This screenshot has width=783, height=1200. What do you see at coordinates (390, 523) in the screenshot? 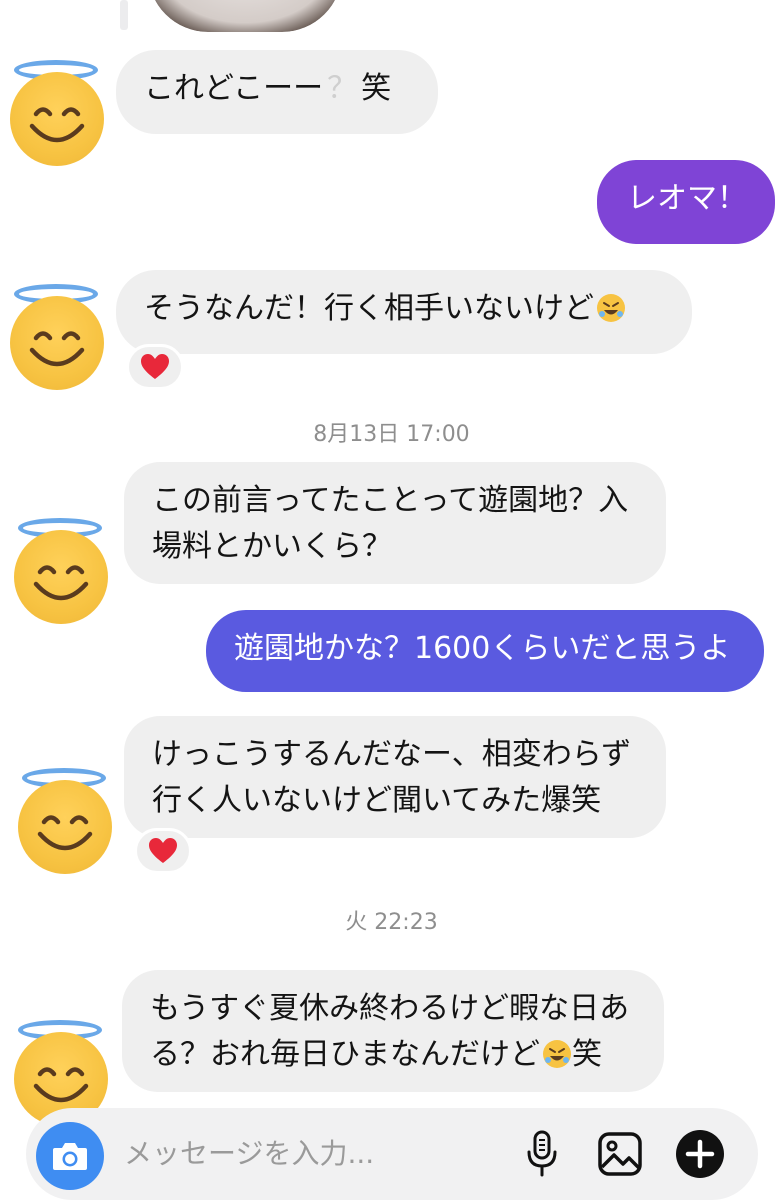
I see `message-text: この前言ってたことって遊園地？入場料とかいくら？` at bounding box center [390, 523].